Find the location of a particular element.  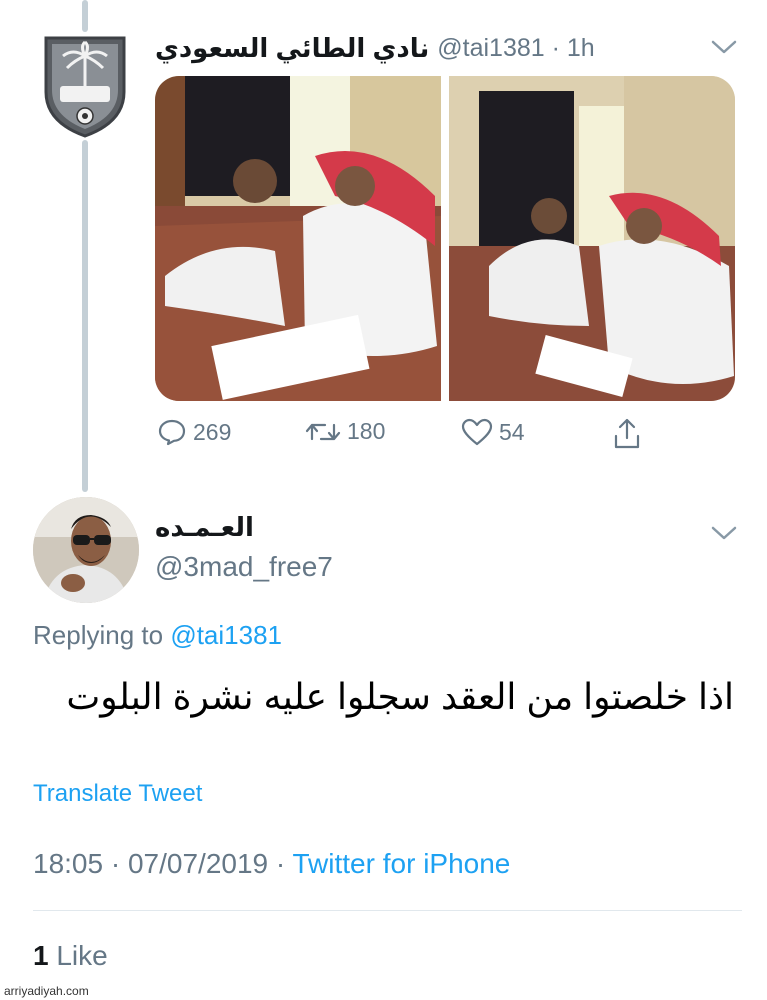

likes-summary: 1 Like is located at coordinates (70, 956).